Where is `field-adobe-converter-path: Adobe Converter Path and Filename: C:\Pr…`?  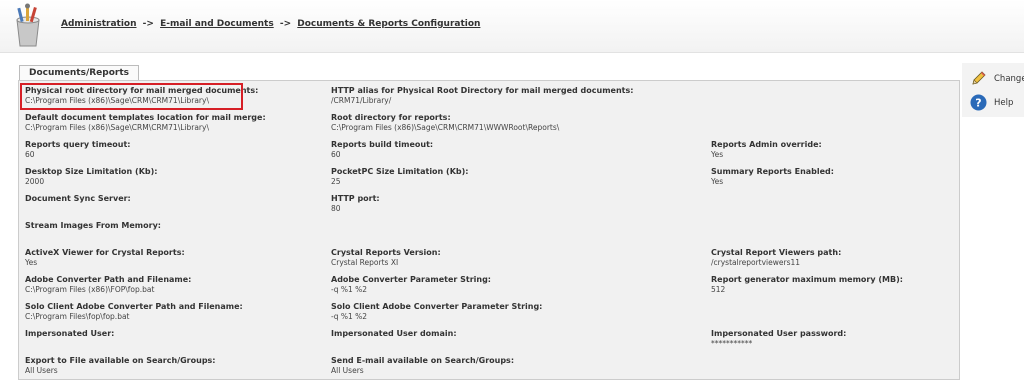
field-adobe-converter-path: Adobe Converter Path and Filename: C:\Pr… is located at coordinates (108, 285).